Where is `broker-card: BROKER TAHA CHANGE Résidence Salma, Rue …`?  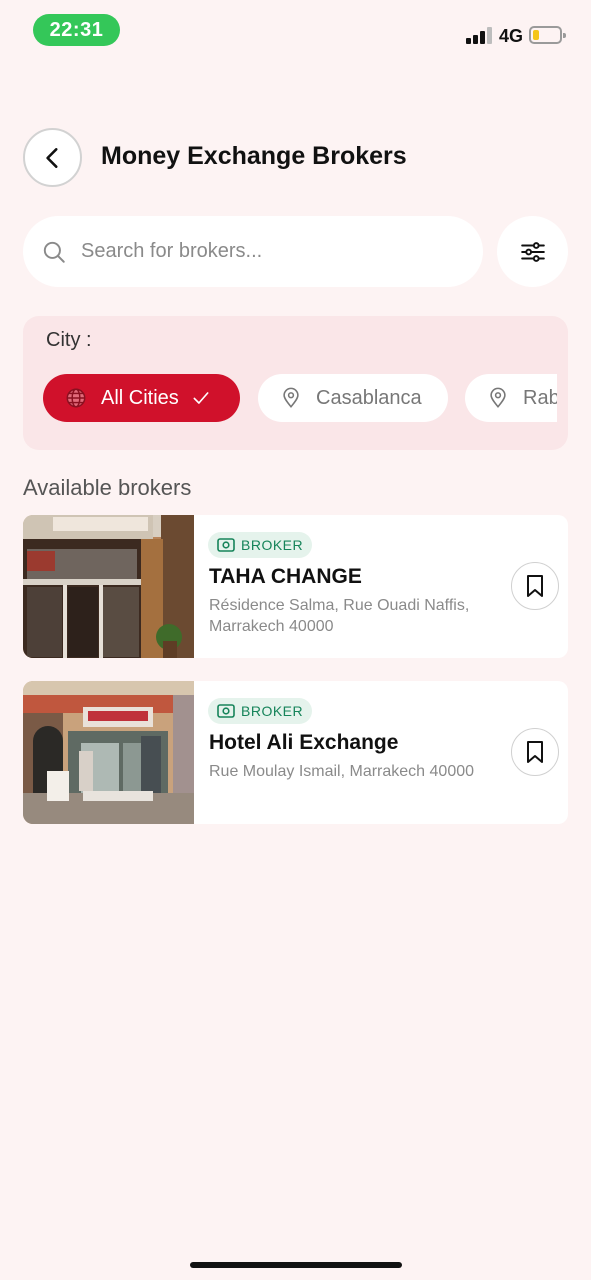 broker-card: BROKER TAHA CHANGE Résidence Salma, Rue … is located at coordinates (295, 586).